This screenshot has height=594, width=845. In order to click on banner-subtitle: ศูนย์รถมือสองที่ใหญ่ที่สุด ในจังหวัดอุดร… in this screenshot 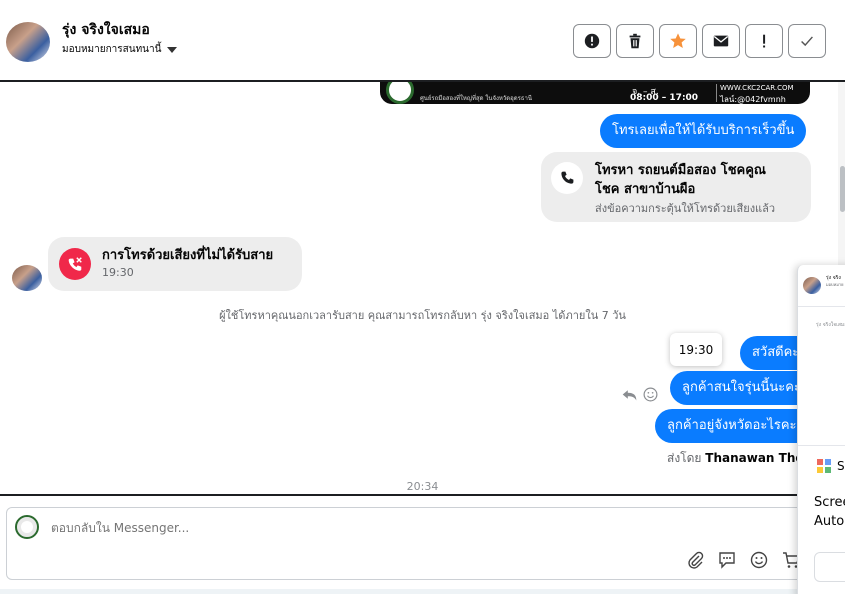, I will do `click(476, 98)`.